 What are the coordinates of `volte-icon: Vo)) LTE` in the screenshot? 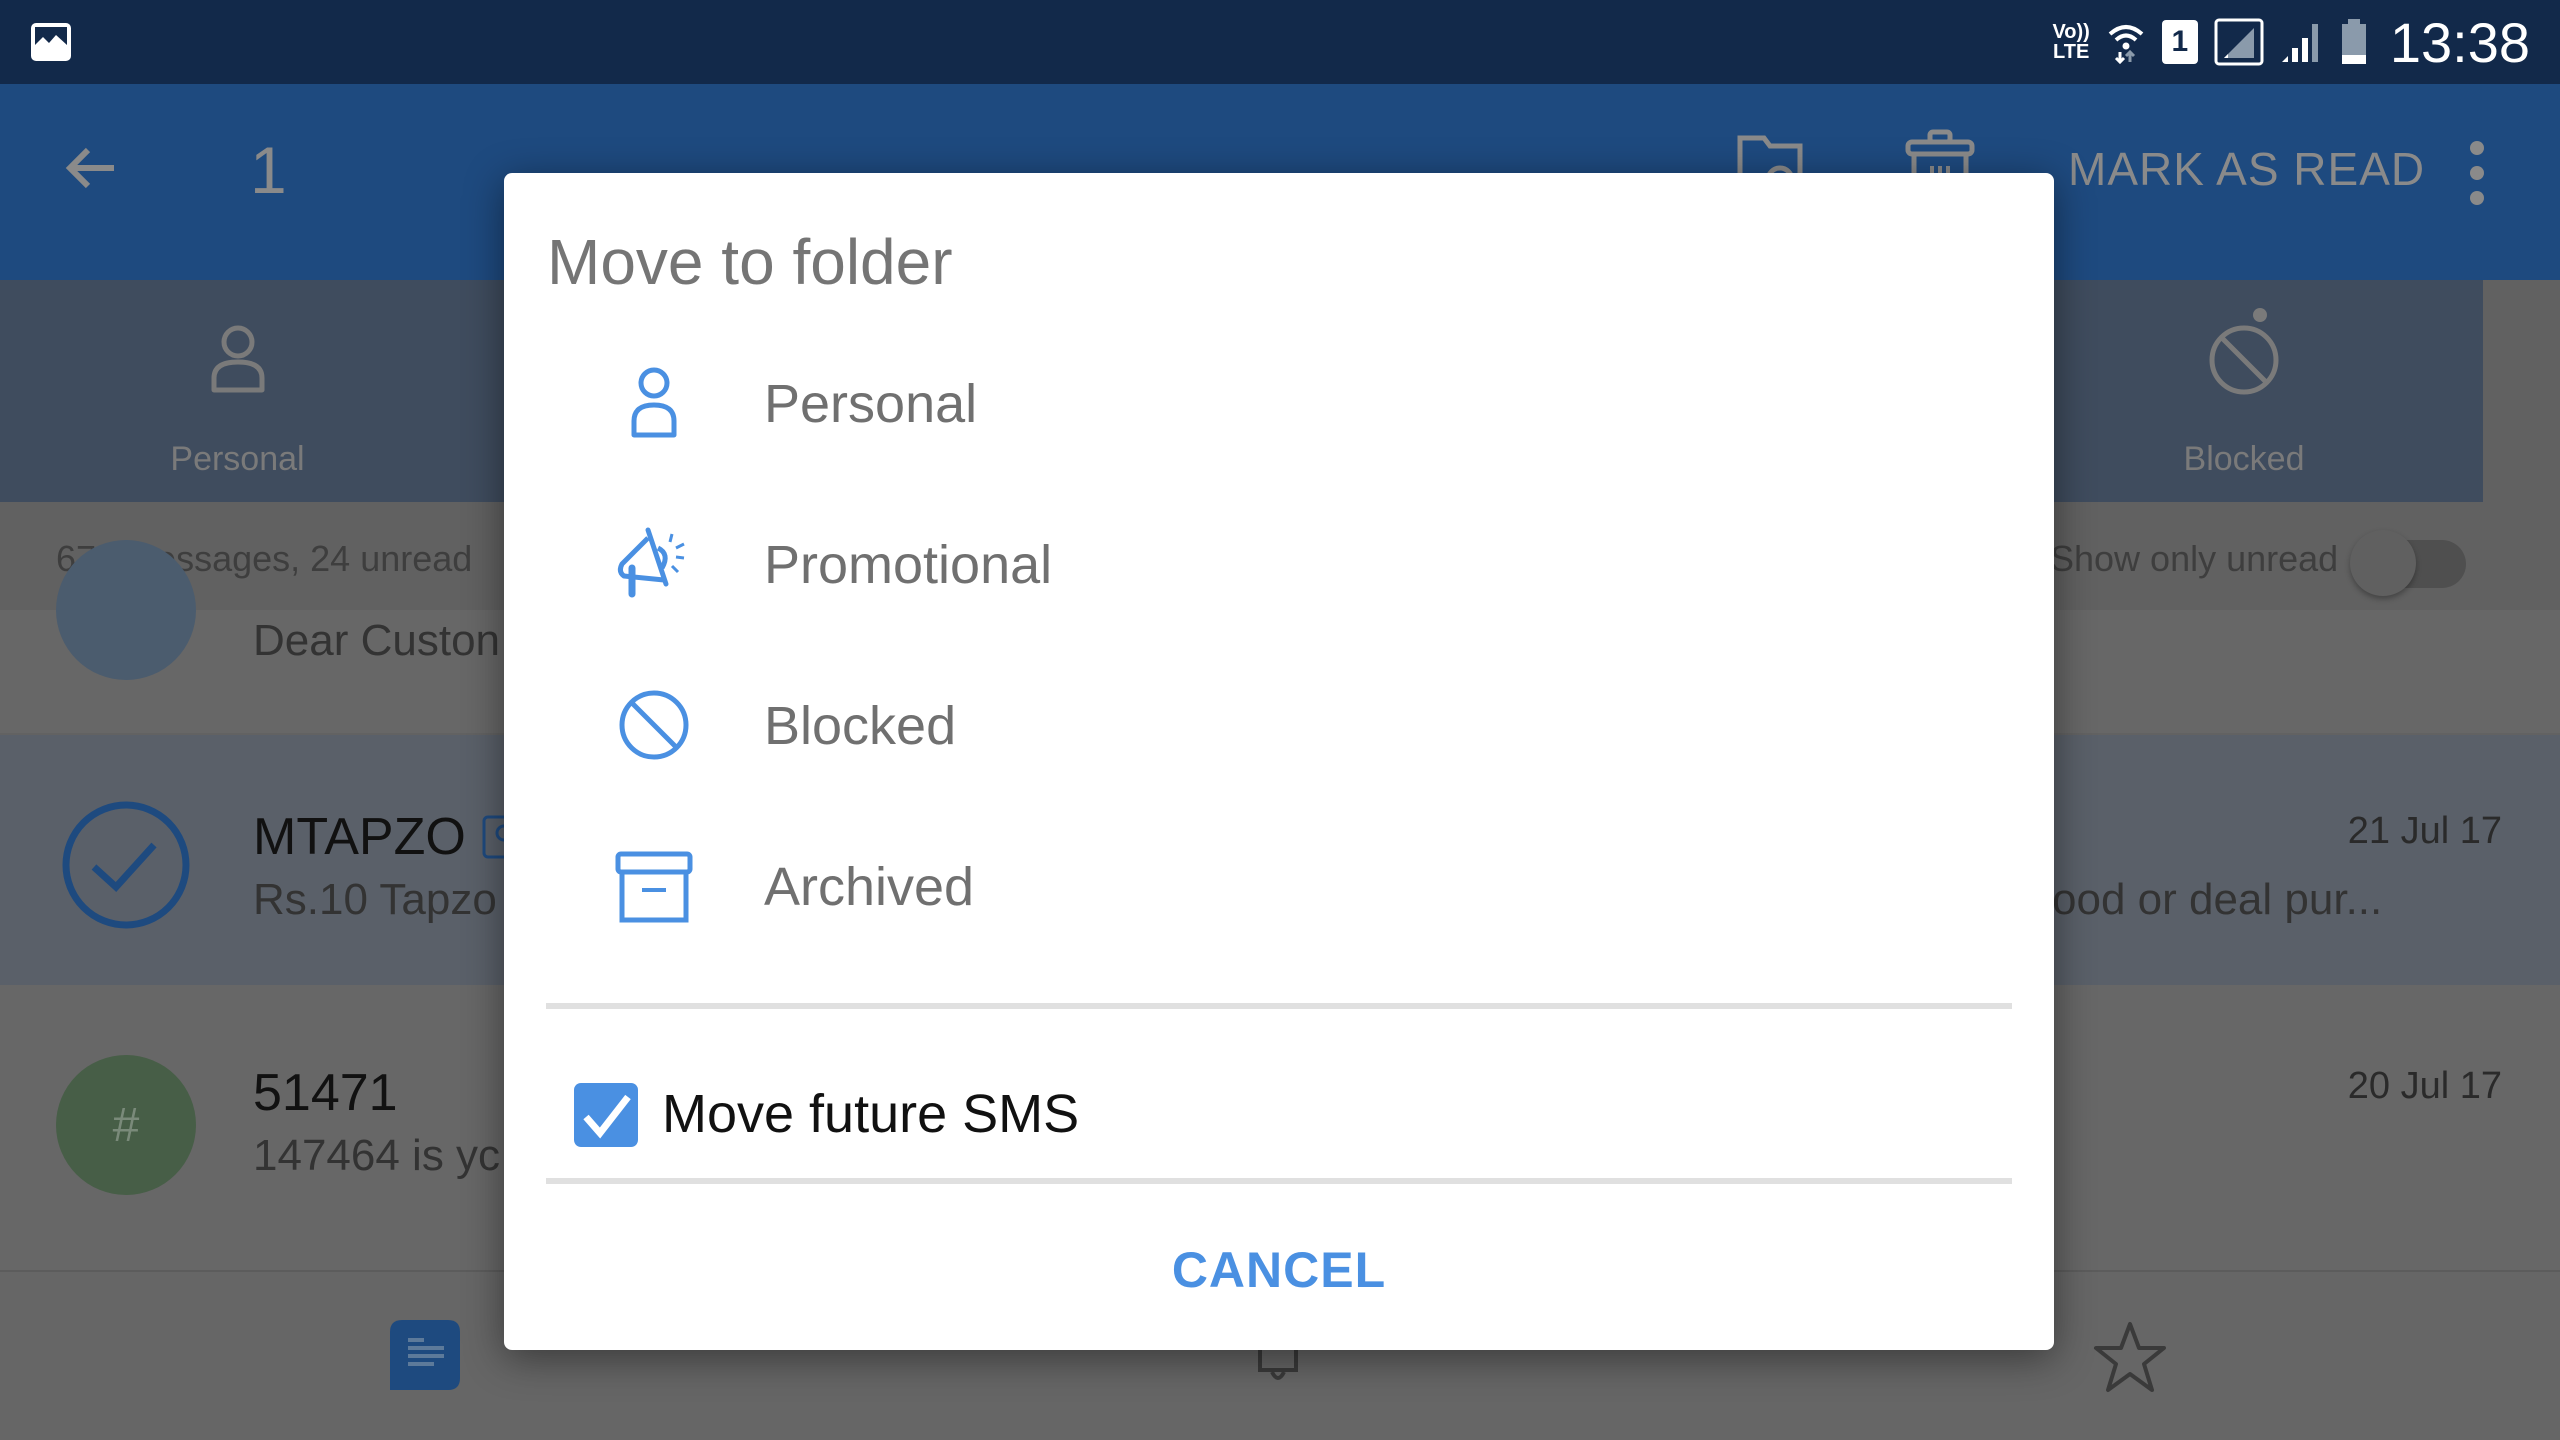 It's located at (2071, 42).